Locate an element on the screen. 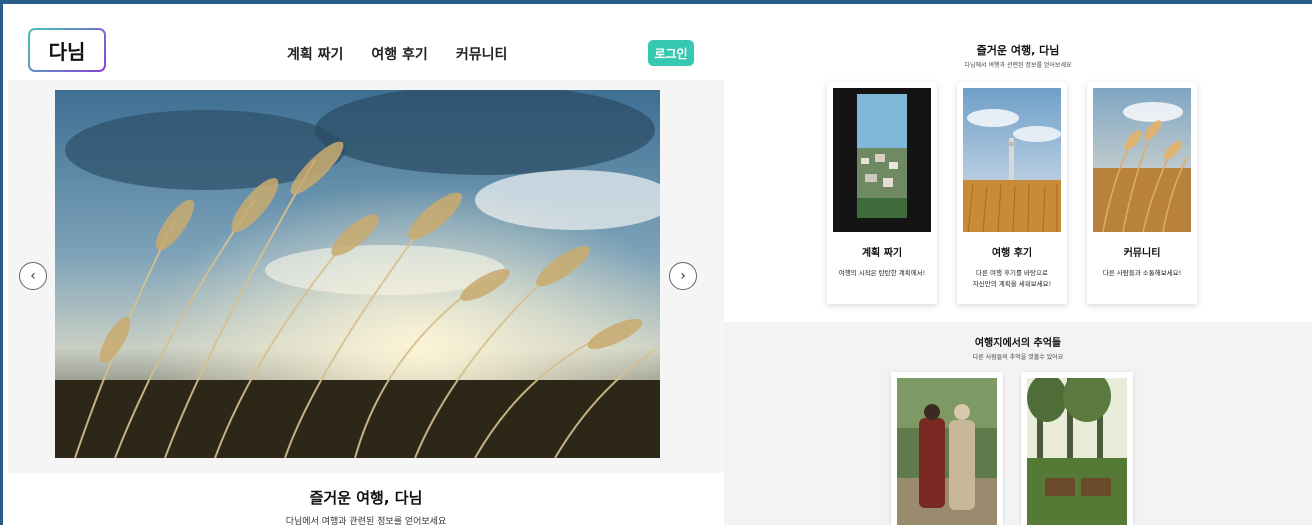 The width and height of the screenshot is (1312, 525). features-subtitle: 다님에서 여행과 관련된 정보를 얻어보세요 is located at coordinates (1018, 65).